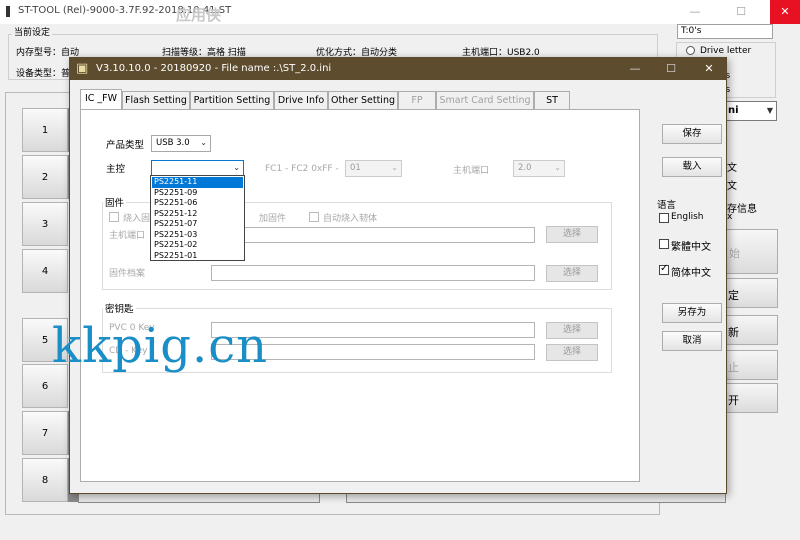  I want to click on port-button-2: 2, so click(45, 177).